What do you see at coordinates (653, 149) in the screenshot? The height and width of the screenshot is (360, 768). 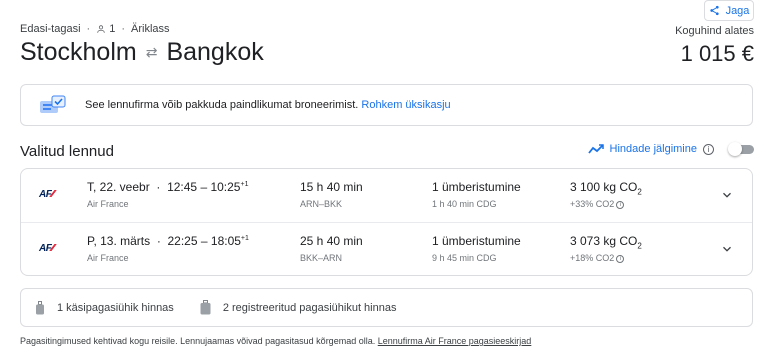 I see `price-tracking-label: Hindade jälgimine` at bounding box center [653, 149].